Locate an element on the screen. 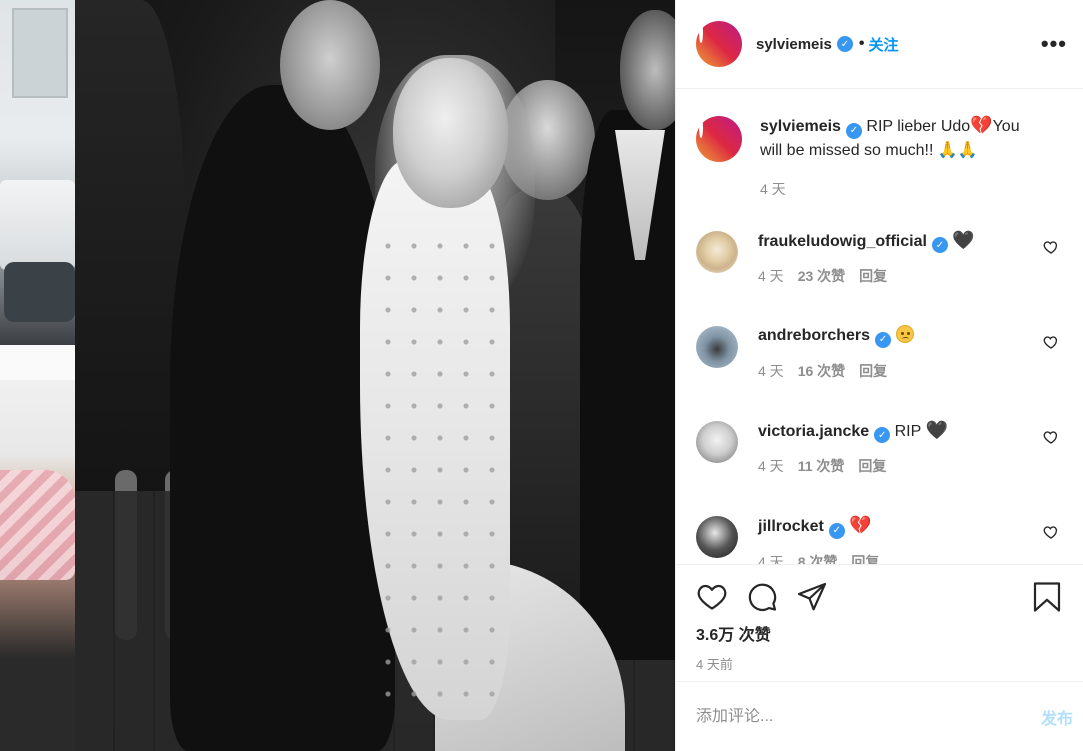 This screenshot has height=751, width=1083. post-header: sylviemeis ✓ • 关注 ••• is located at coordinates (879, 44).